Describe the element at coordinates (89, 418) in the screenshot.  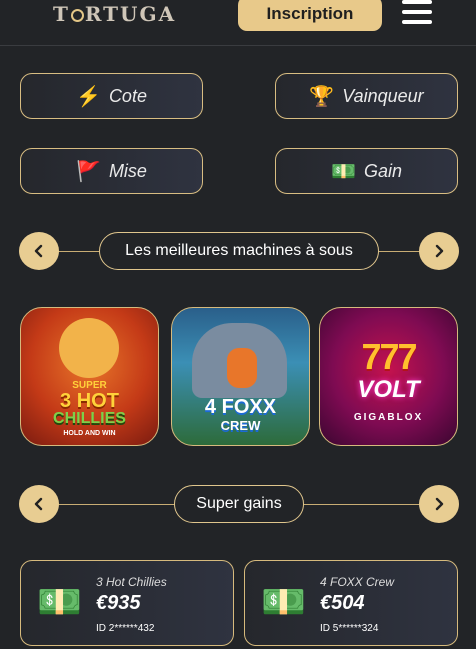
I see `game-title-line: CHILLIES` at that location.